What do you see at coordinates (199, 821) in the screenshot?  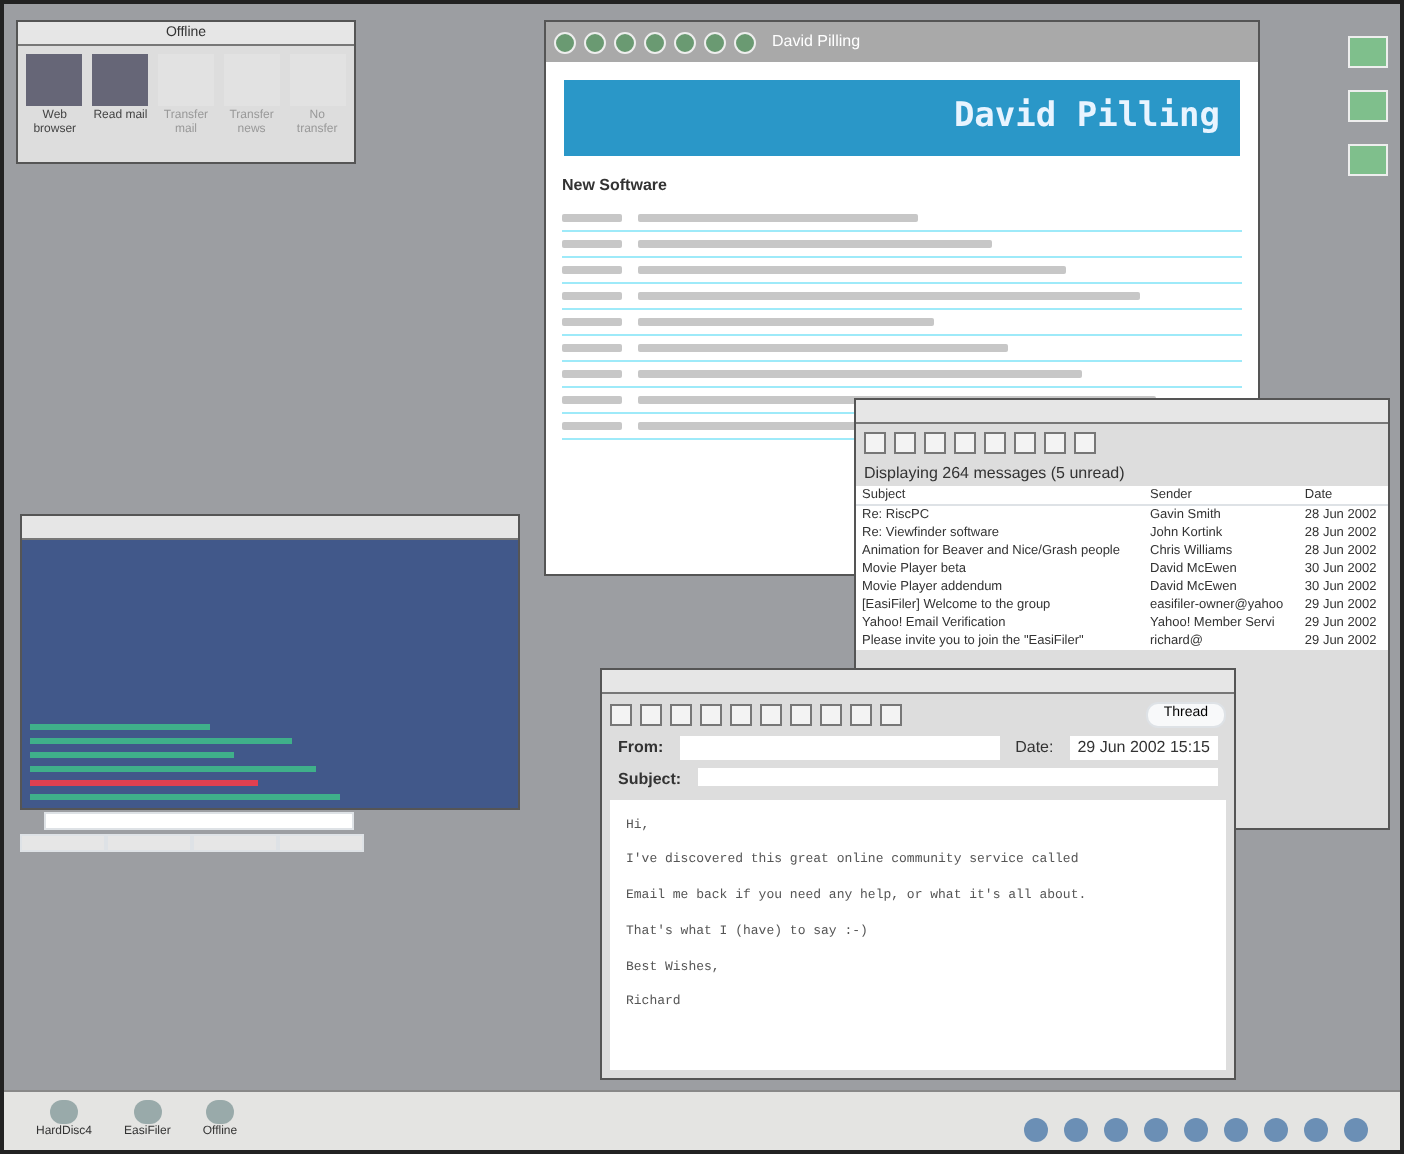 I see `input-field` at bounding box center [199, 821].